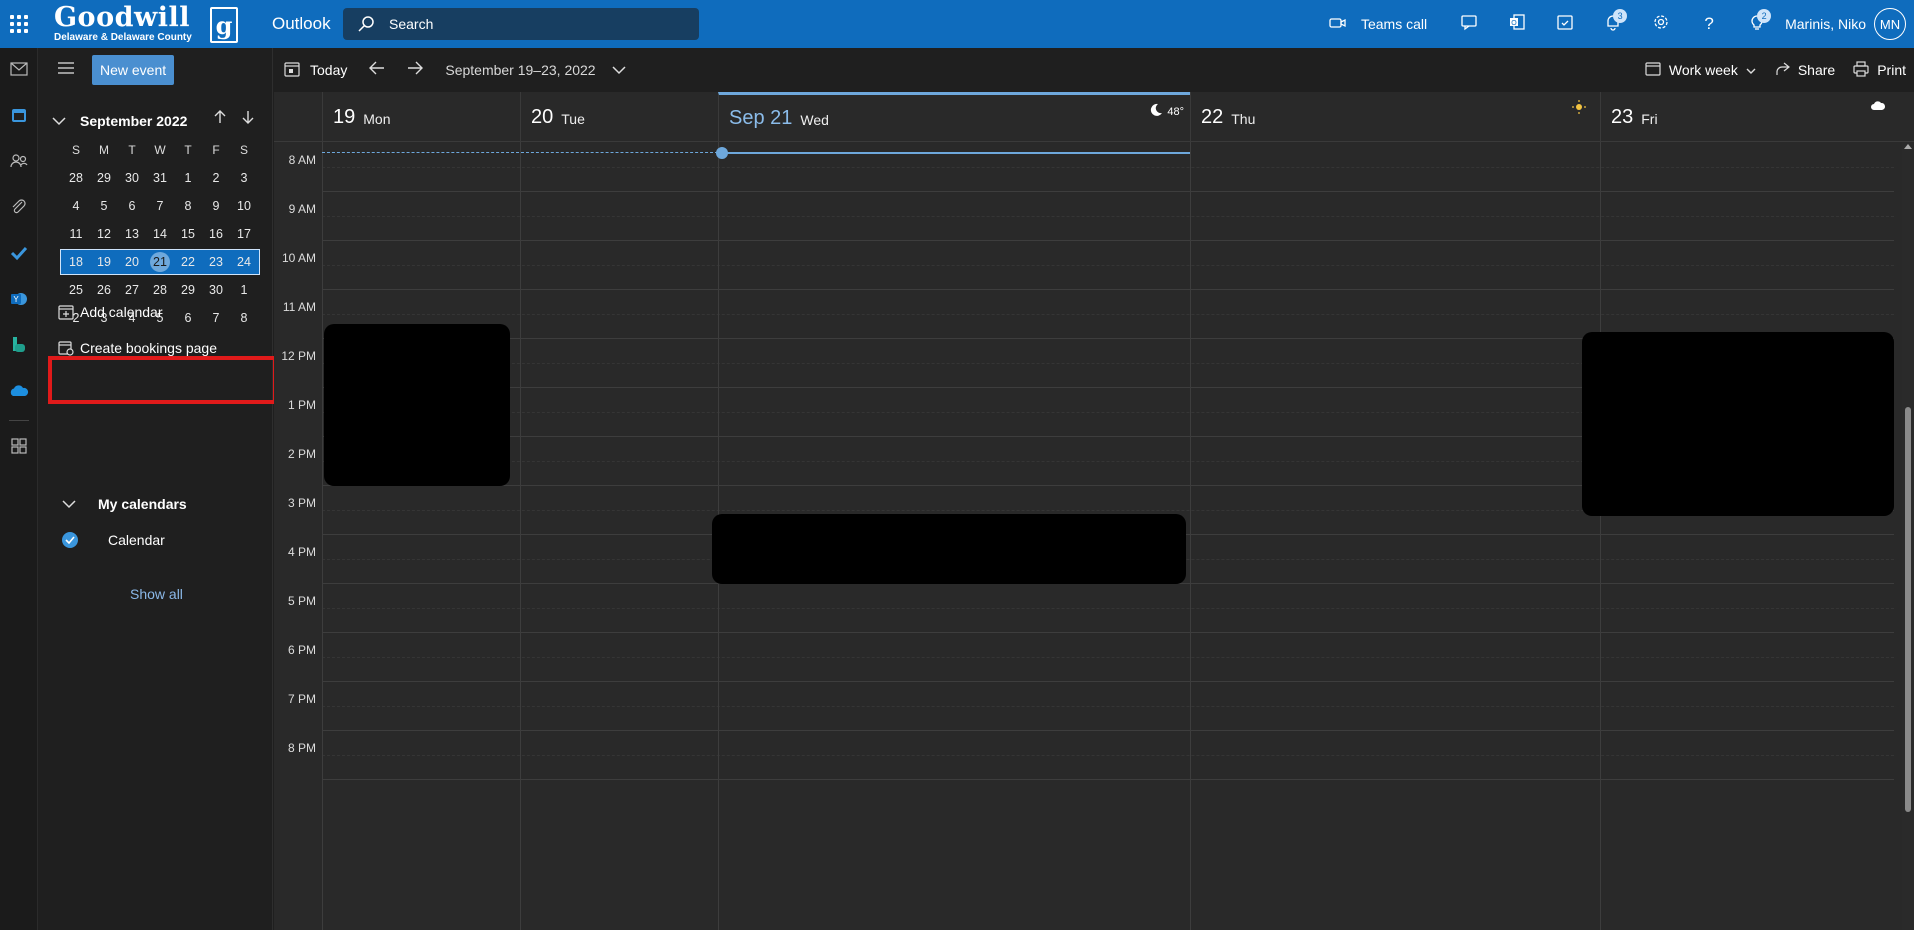 This screenshot has height=930, width=1914. What do you see at coordinates (244, 262) in the screenshot?
I see `mini-calendar-day: 24` at bounding box center [244, 262].